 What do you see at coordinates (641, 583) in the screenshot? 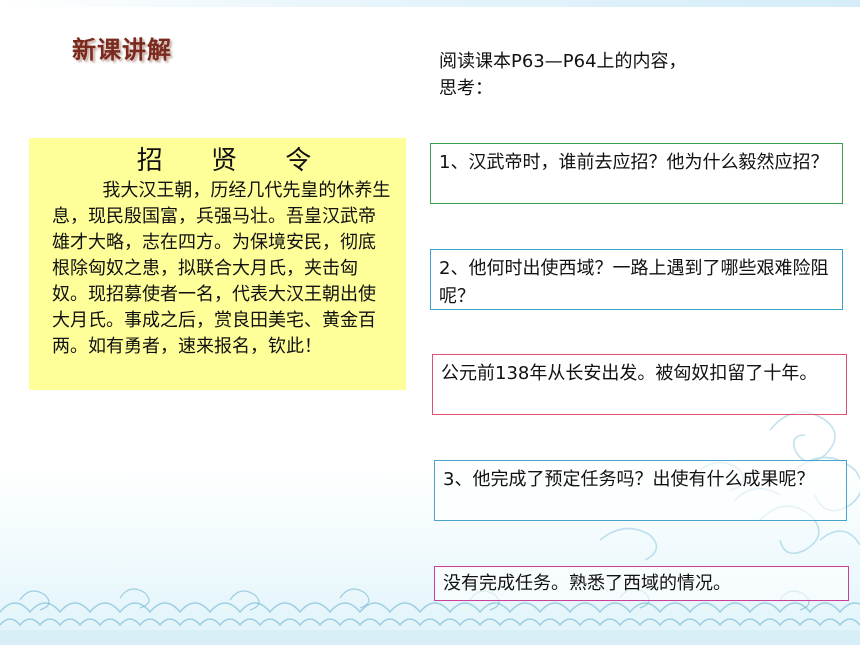
I see `answer-3-box: 没有完成任务。熟悉了西域的情况。` at bounding box center [641, 583].